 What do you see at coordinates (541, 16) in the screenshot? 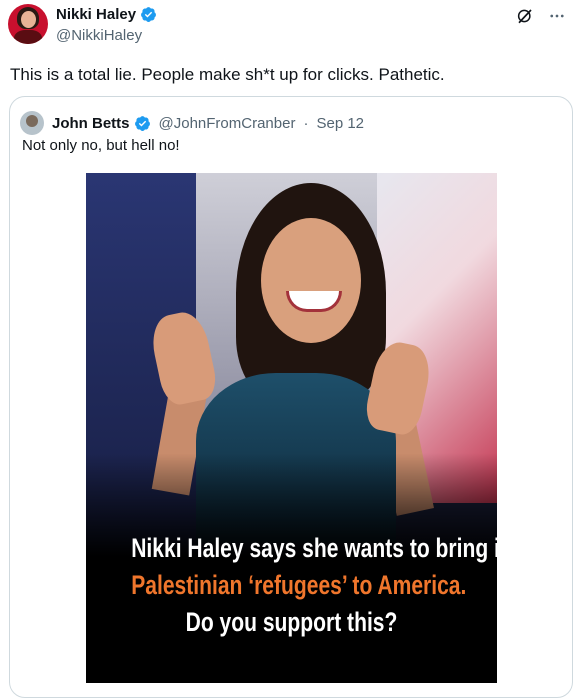
I see `top-actions` at bounding box center [541, 16].